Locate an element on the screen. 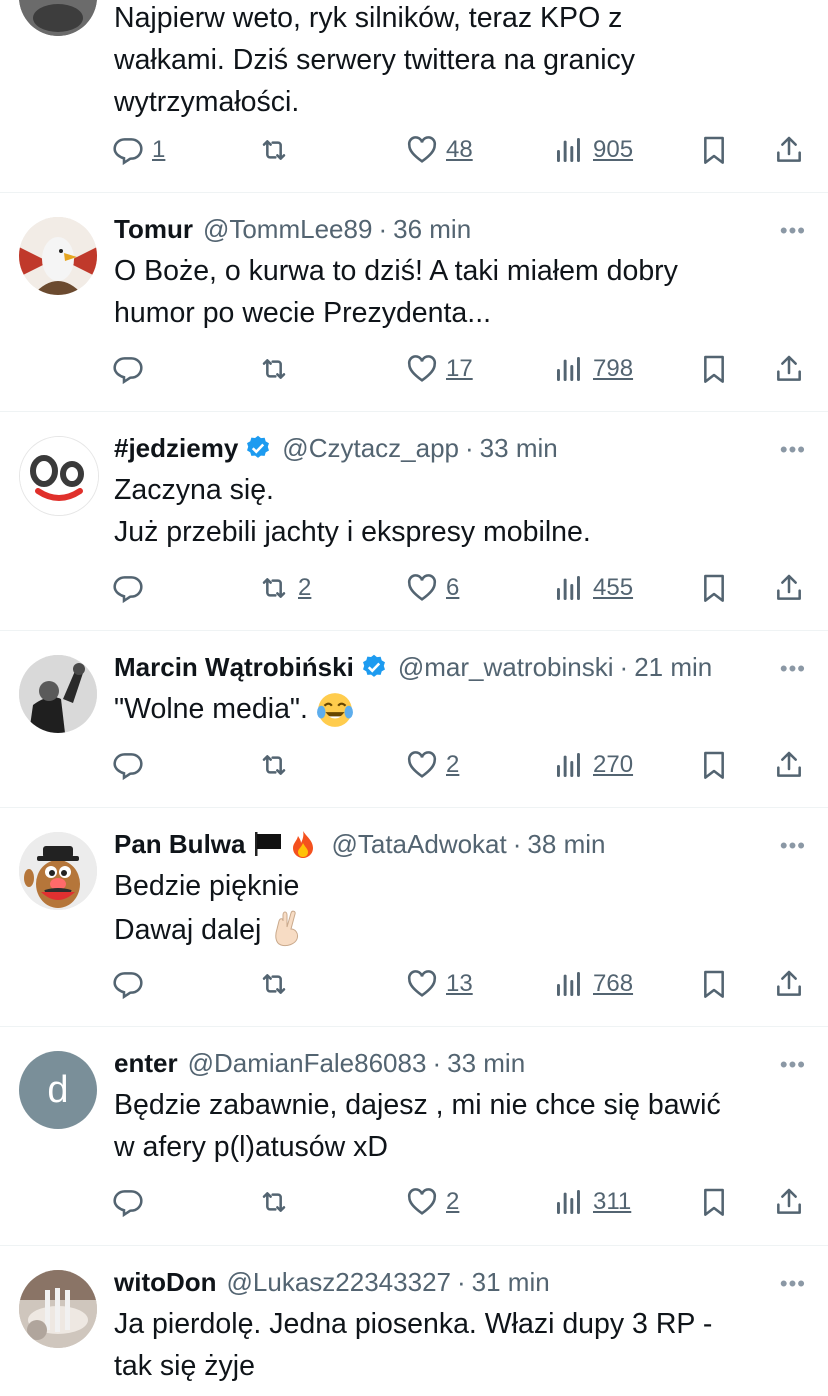 The height and width of the screenshot is (1396, 828). like-count: 48 is located at coordinates (459, 149).